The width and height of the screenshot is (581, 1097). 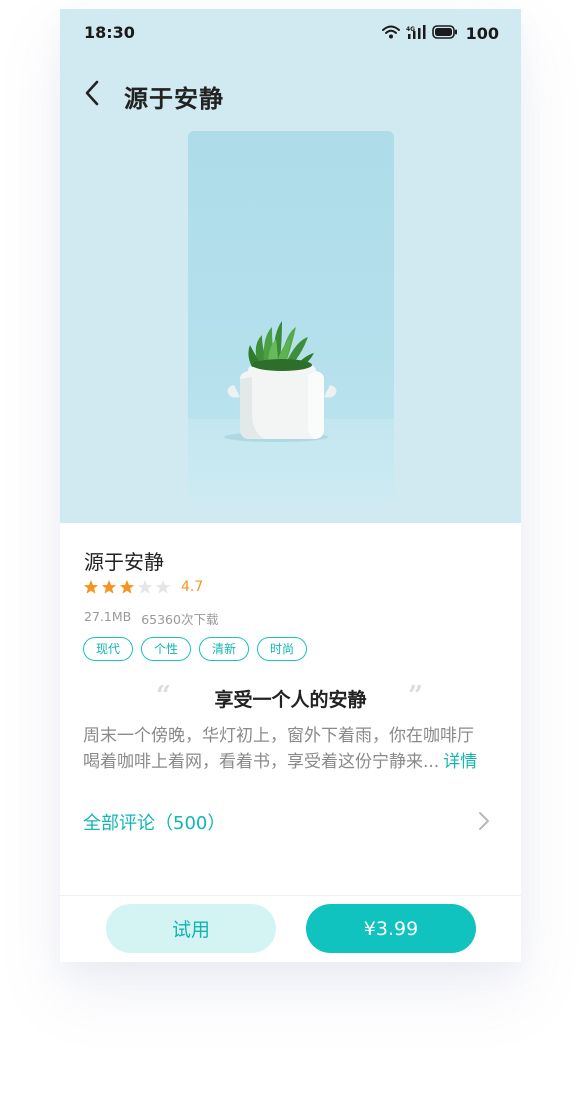 What do you see at coordinates (484, 821) in the screenshot?
I see `chevron-right-icon` at bounding box center [484, 821].